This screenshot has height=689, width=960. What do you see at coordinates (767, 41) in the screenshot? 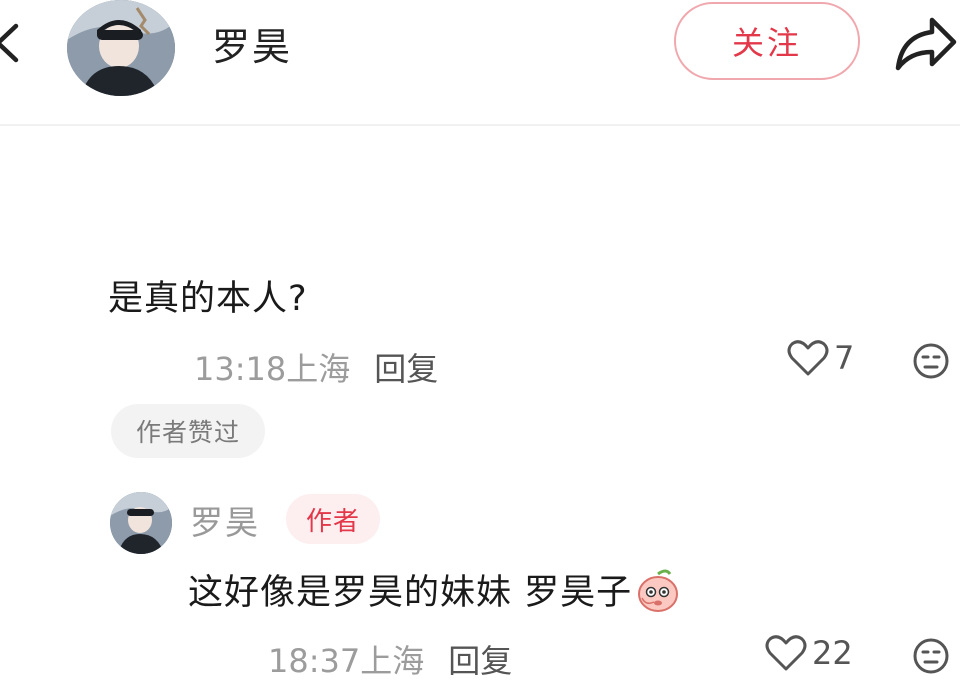
I see `follow-button: 关注` at bounding box center [767, 41].